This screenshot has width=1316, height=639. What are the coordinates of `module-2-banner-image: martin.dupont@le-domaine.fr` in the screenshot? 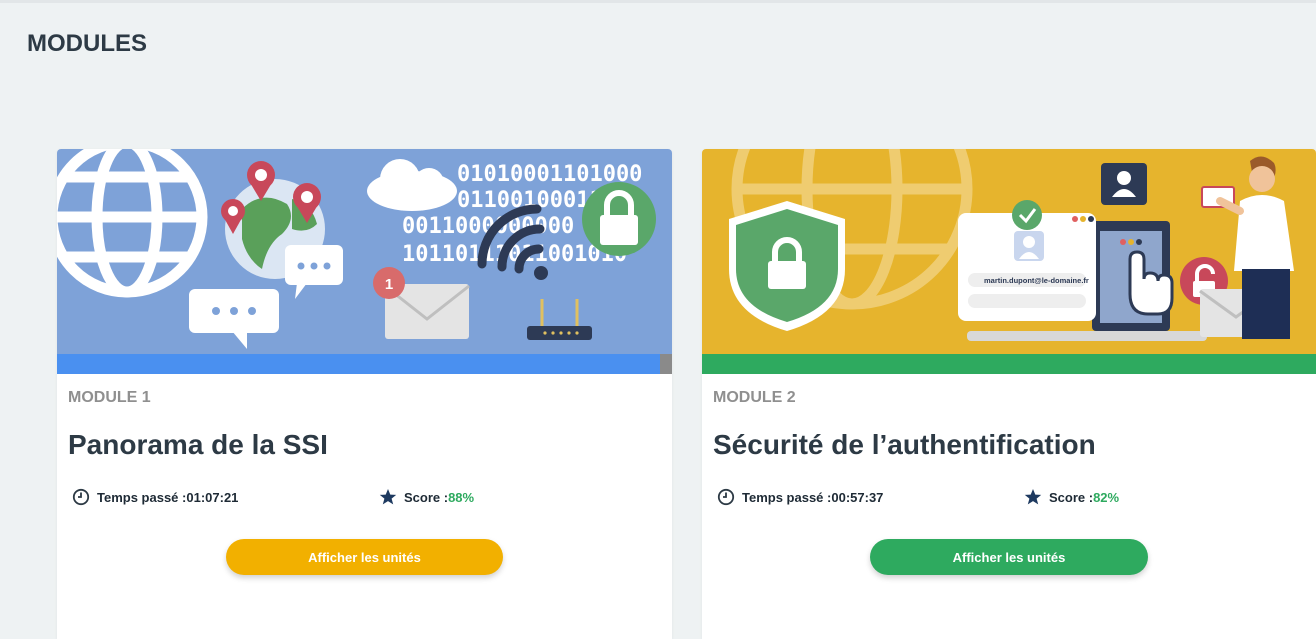 It's located at (1009, 251).